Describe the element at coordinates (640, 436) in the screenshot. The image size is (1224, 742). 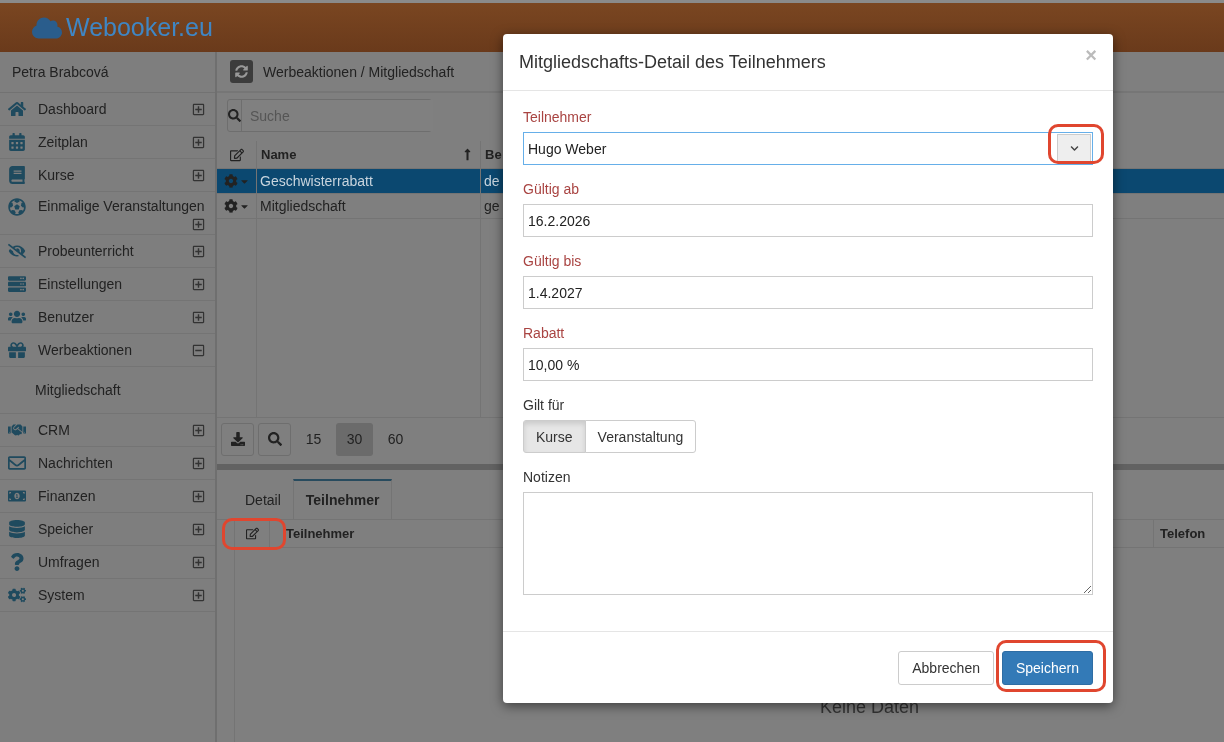
I see `segment-button: Veranstaltung` at that location.